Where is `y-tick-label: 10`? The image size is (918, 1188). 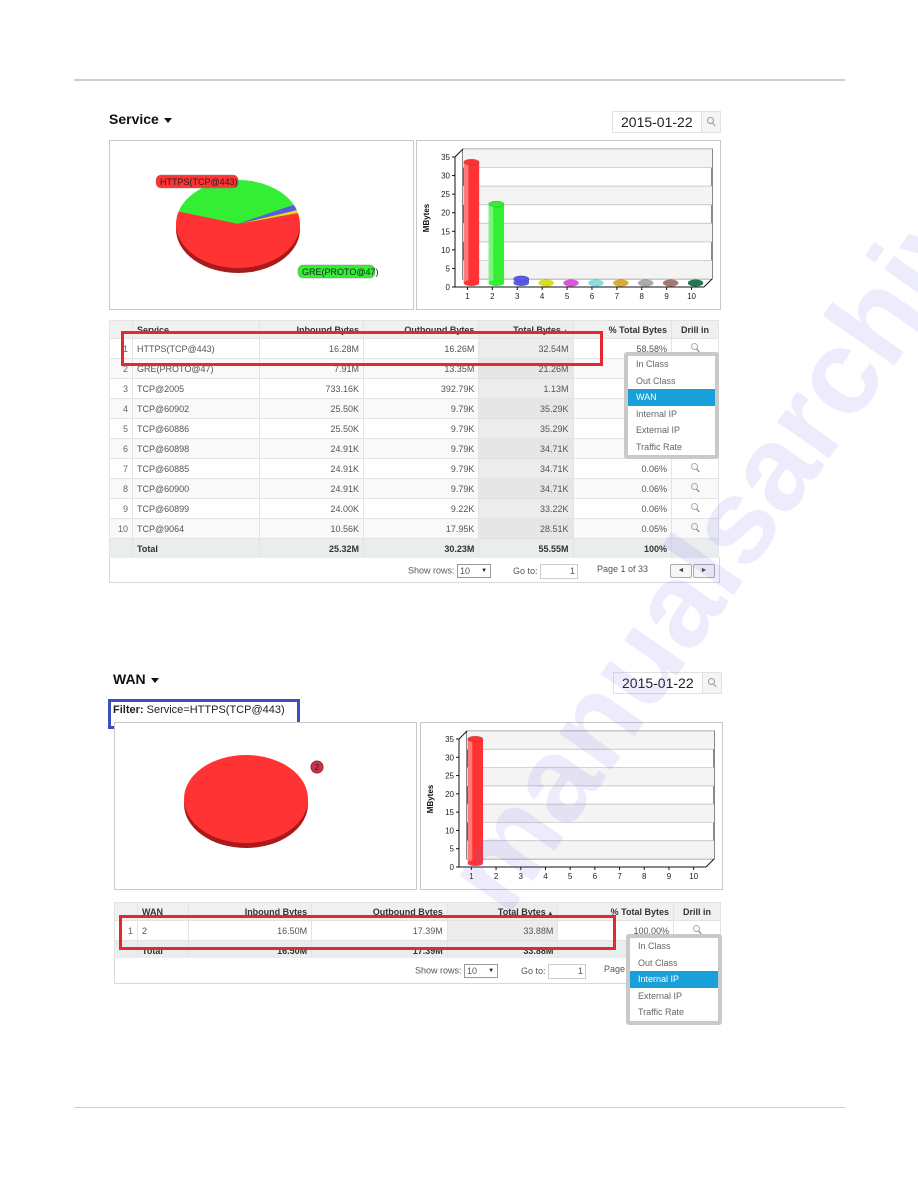
y-tick-label: 10 is located at coordinates (445, 250).